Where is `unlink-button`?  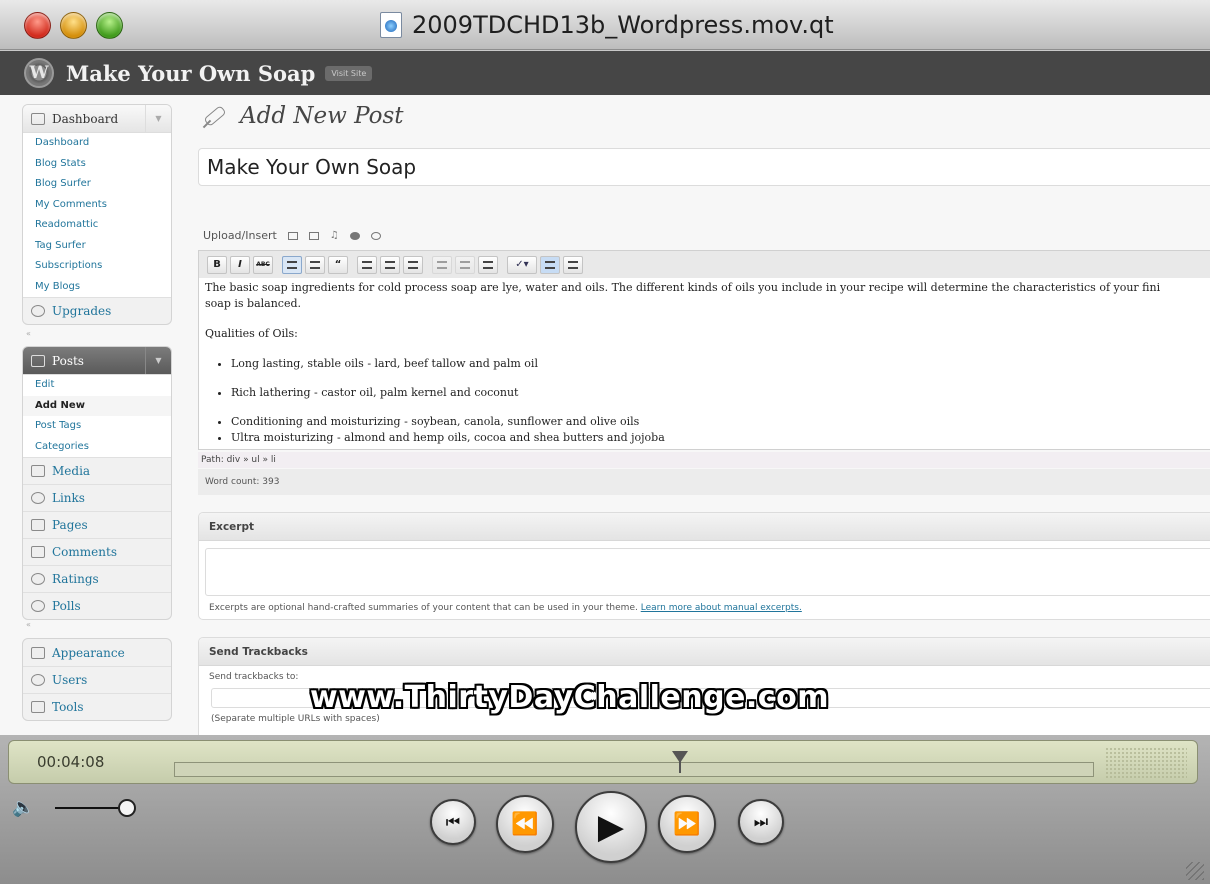
unlink-button is located at coordinates (465, 264).